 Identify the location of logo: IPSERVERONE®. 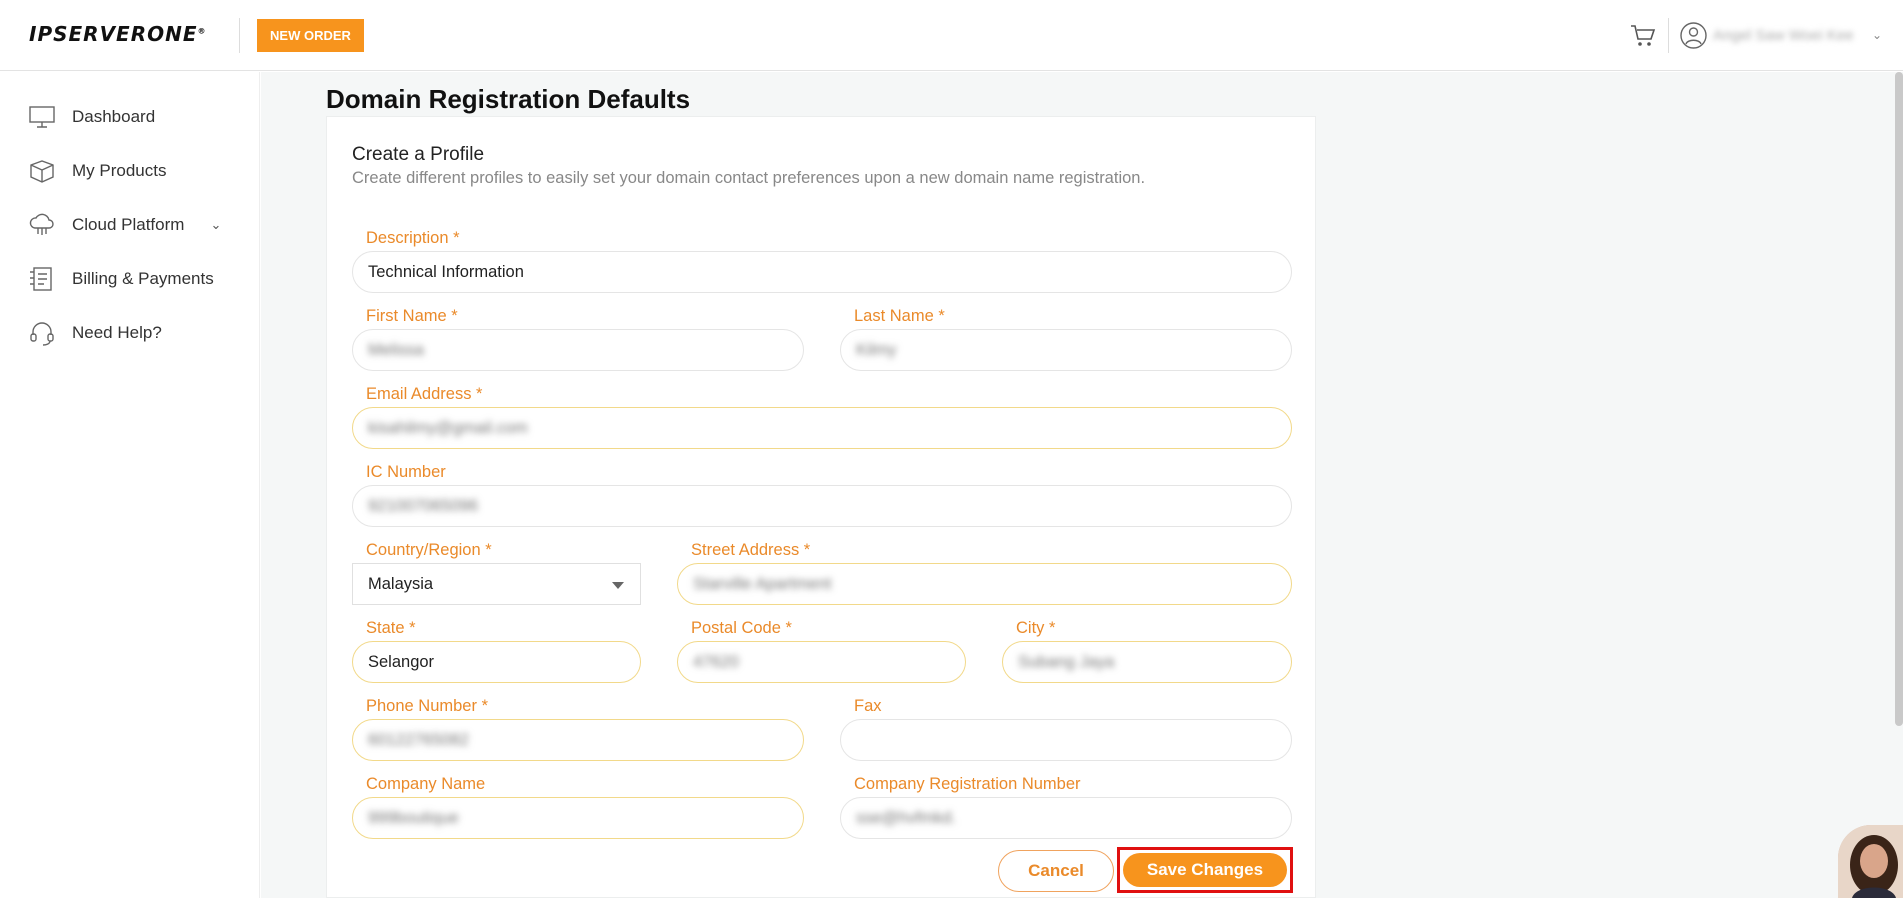
(118, 34).